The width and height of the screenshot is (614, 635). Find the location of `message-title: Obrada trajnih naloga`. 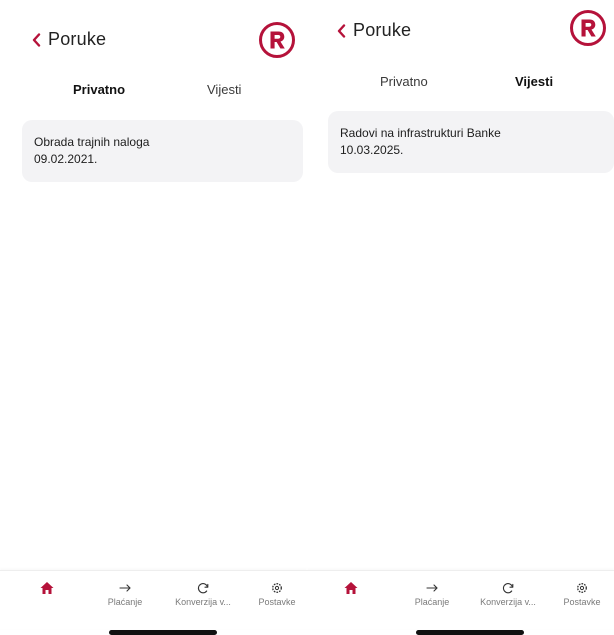

message-title: Obrada trajnih naloga is located at coordinates (92, 142).